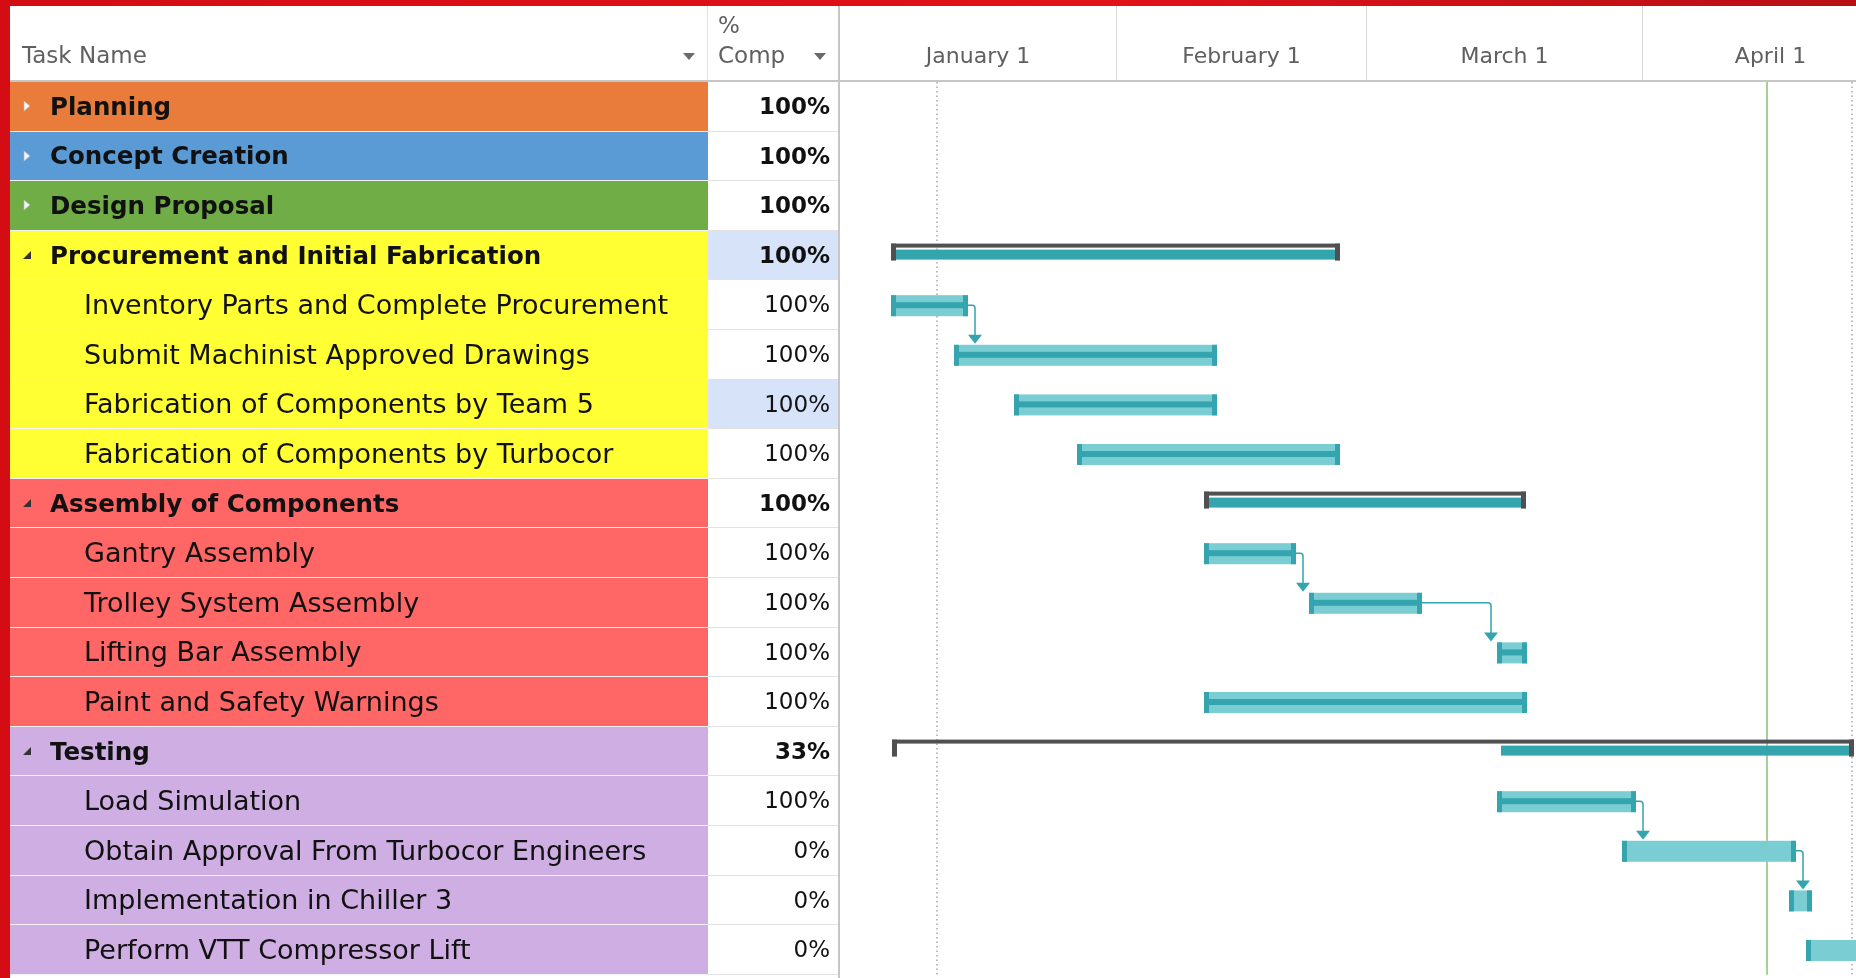 Image resolution: width=1856 pixels, height=978 pixels. I want to click on task-name: Design Proposal, so click(162, 205).